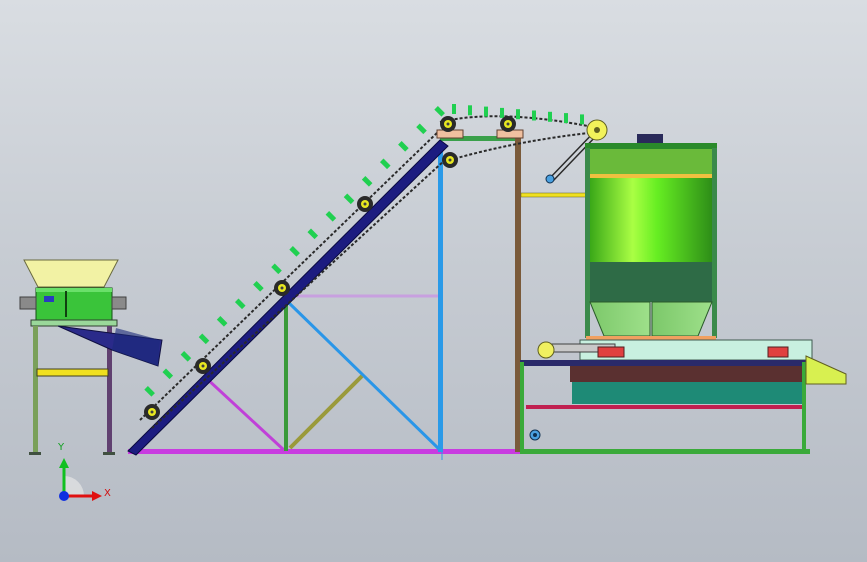 Image resolution: width=867 pixels, height=562 pixels. Describe the element at coordinates (71, 273) in the screenshot. I see `shredder-hopper` at that location.